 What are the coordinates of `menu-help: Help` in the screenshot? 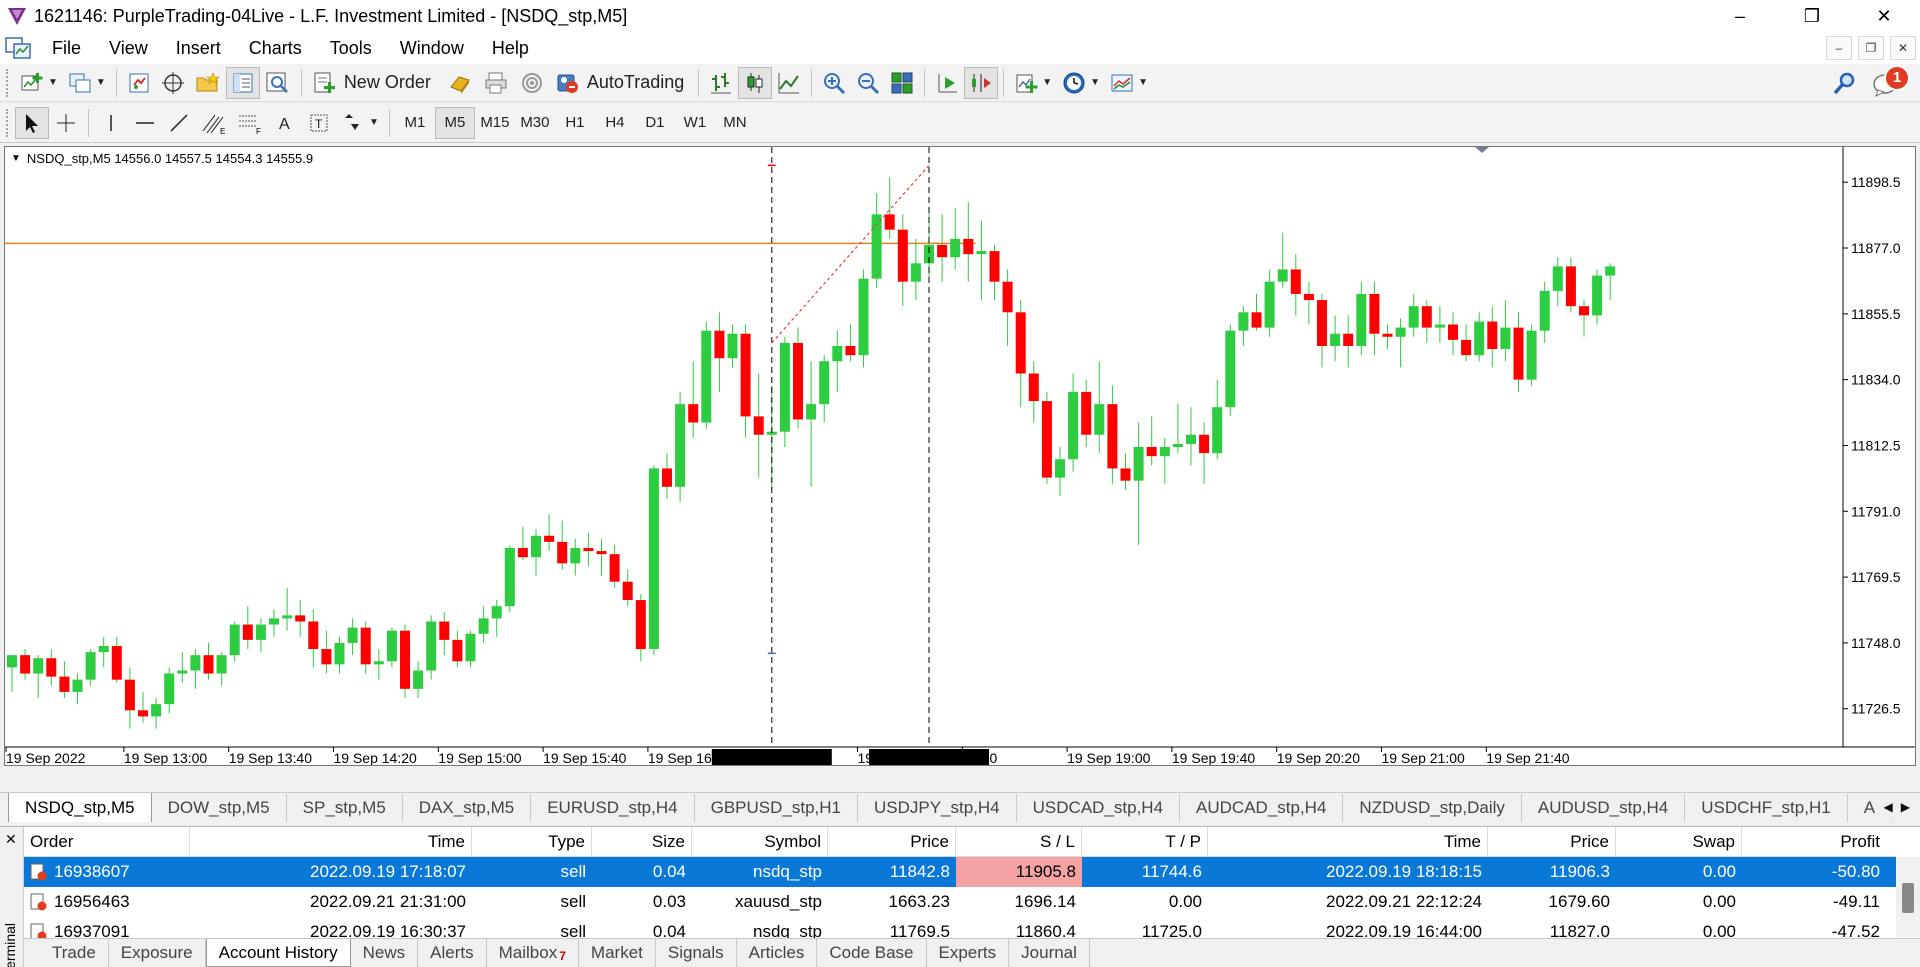 It's located at (510, 48).